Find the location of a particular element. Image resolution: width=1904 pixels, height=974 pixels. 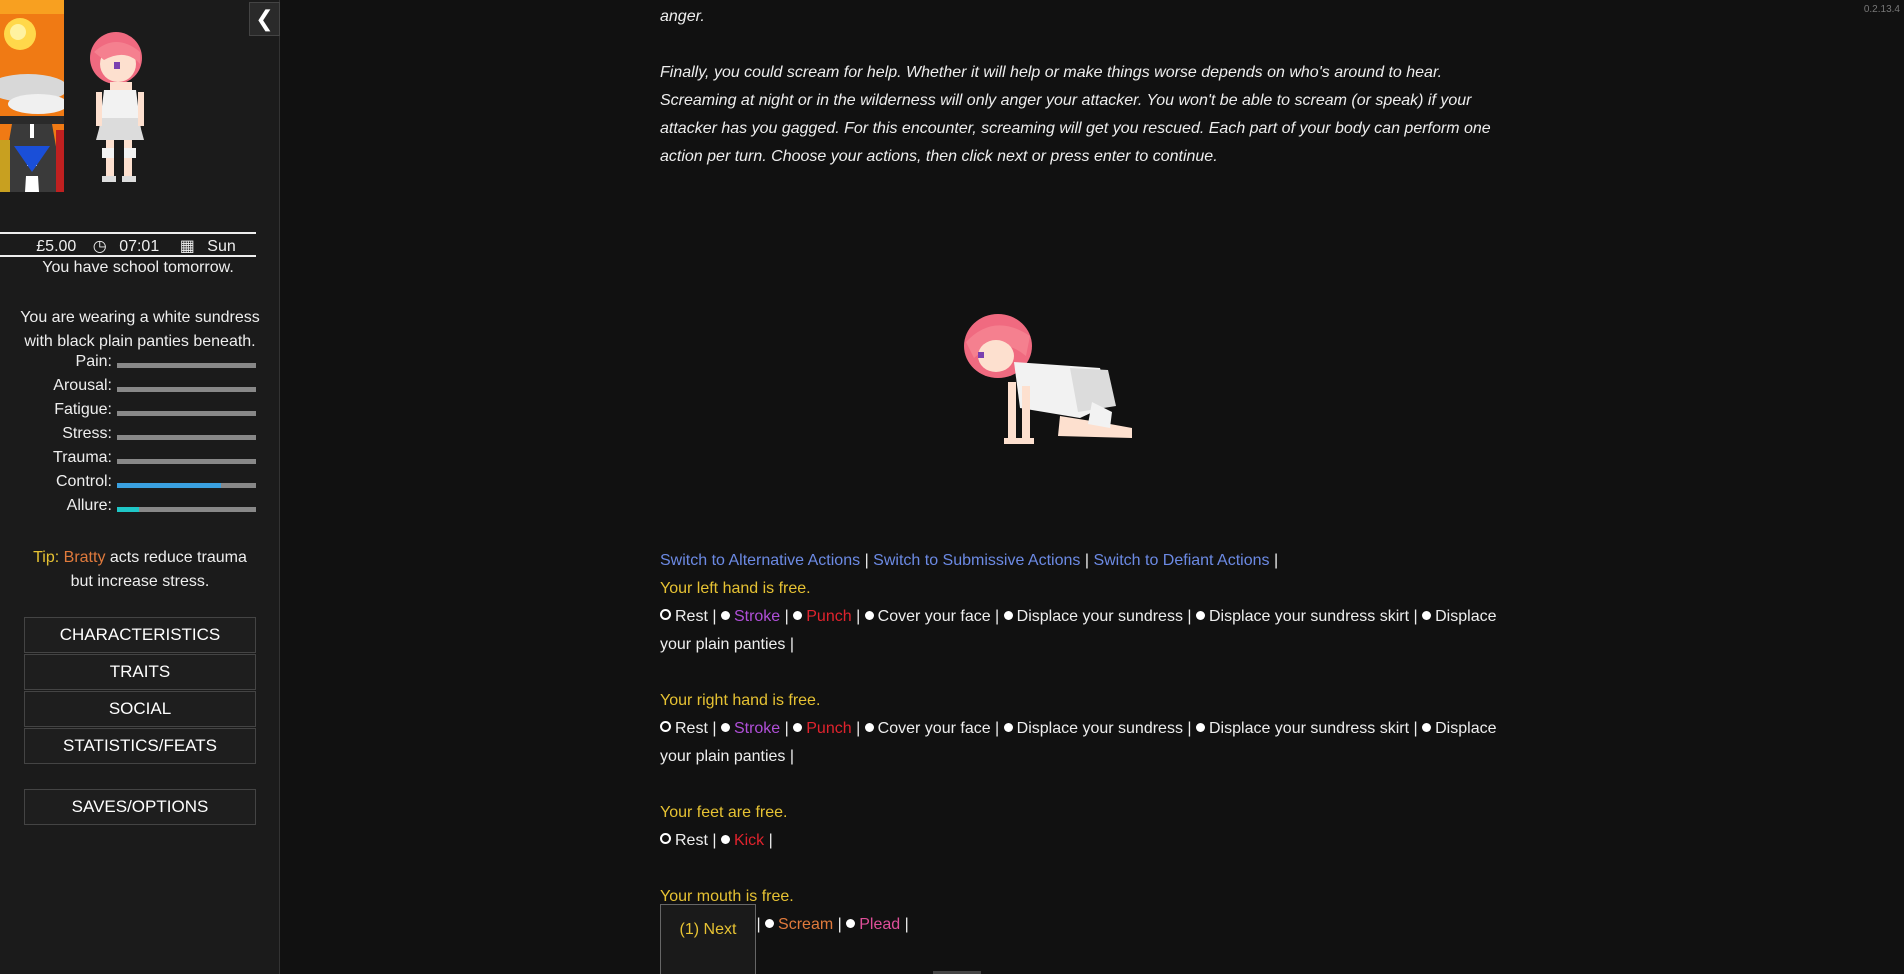

left-displace-sundress-option: Displace your sundress is located at coordinates (1093, 616).